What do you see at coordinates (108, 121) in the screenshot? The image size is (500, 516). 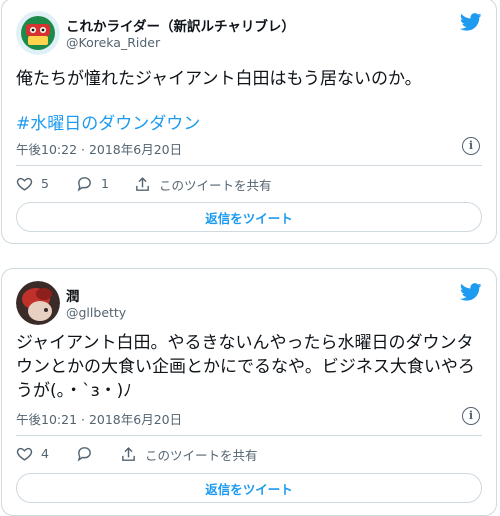 I see `hashtag-link: #水曜日のダウンダウン` at bounding box center [108, 121].